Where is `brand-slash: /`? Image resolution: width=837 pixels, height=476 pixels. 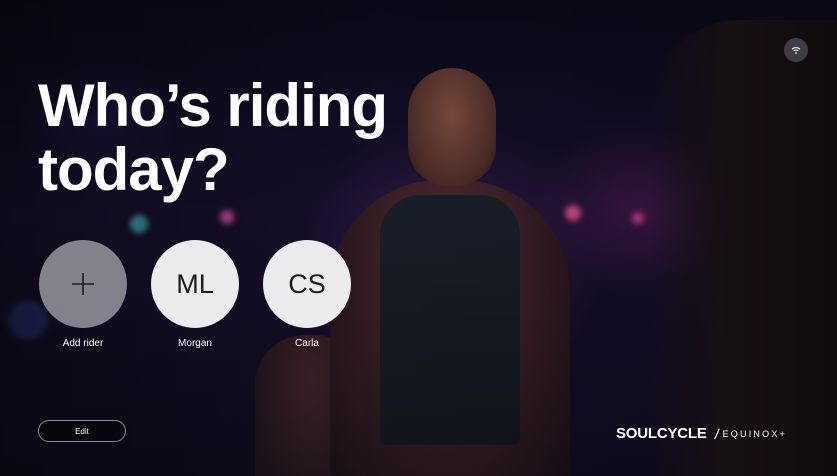 brand-slash: / is located at coordinates (717, 433).